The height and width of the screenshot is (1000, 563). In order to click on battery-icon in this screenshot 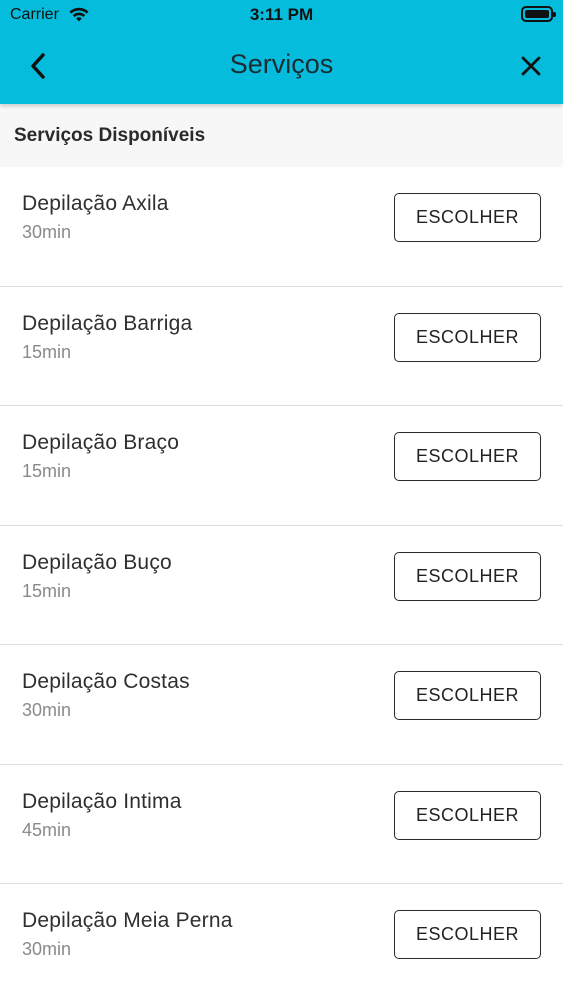, I will do `click(538, 14)`.